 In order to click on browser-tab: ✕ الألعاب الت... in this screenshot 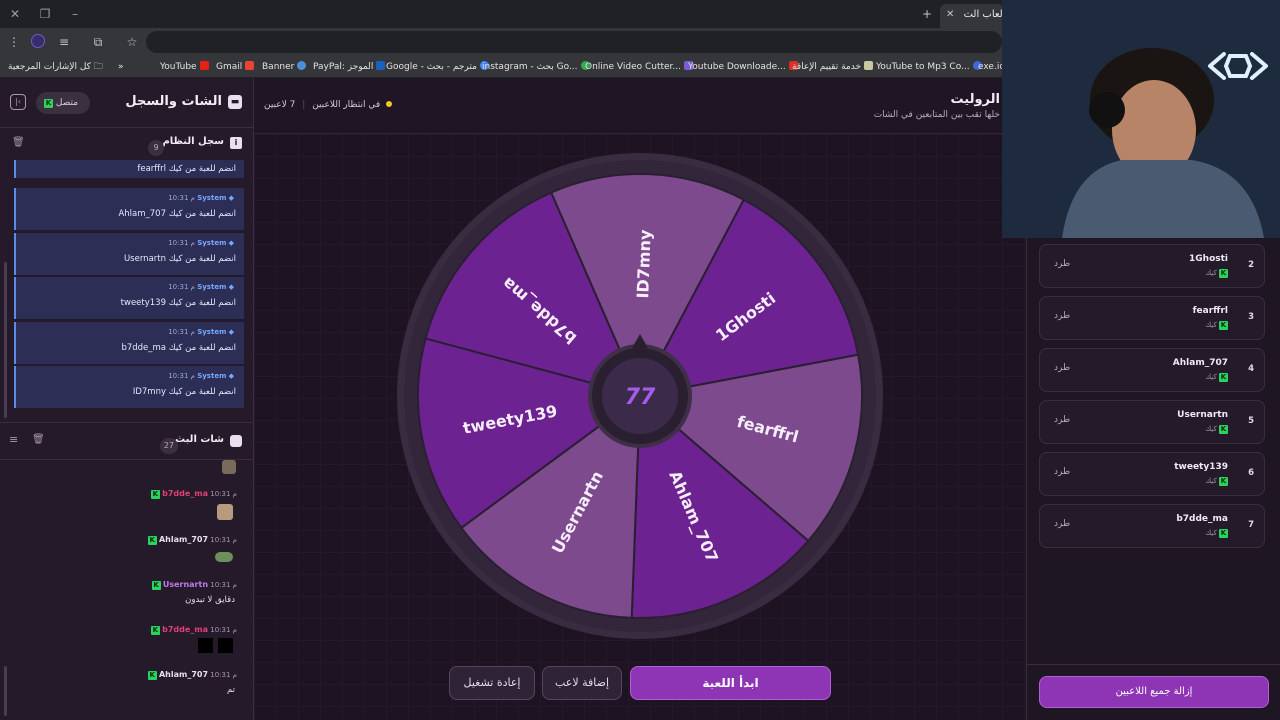, I will do `click(972, 16)`.